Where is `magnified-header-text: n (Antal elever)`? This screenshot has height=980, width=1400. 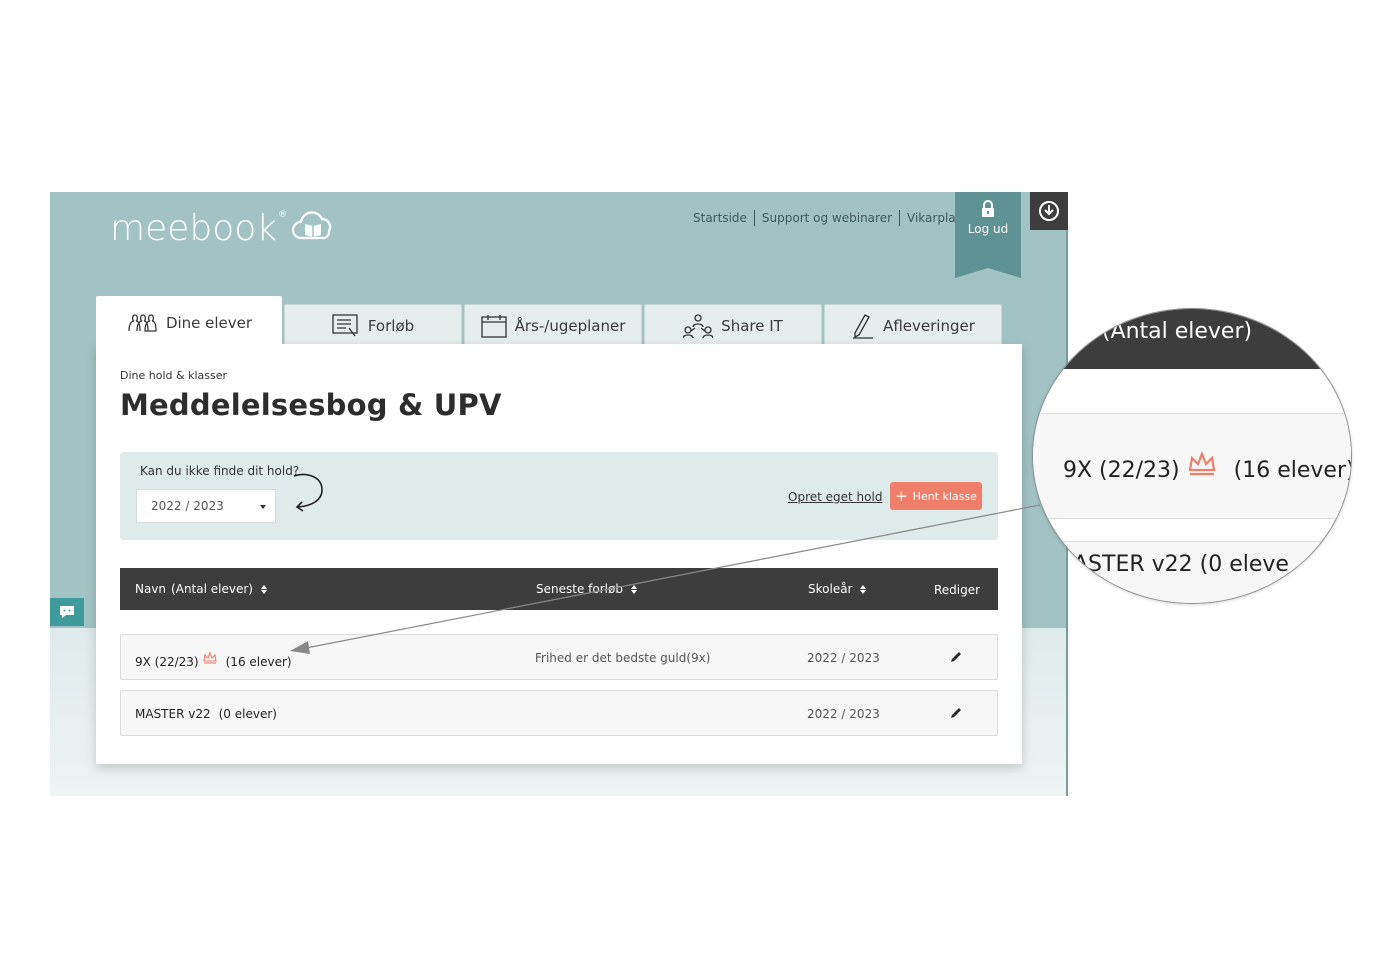 magnified-header-text: n (Antal elever) is located at coordinates (1167, 331).